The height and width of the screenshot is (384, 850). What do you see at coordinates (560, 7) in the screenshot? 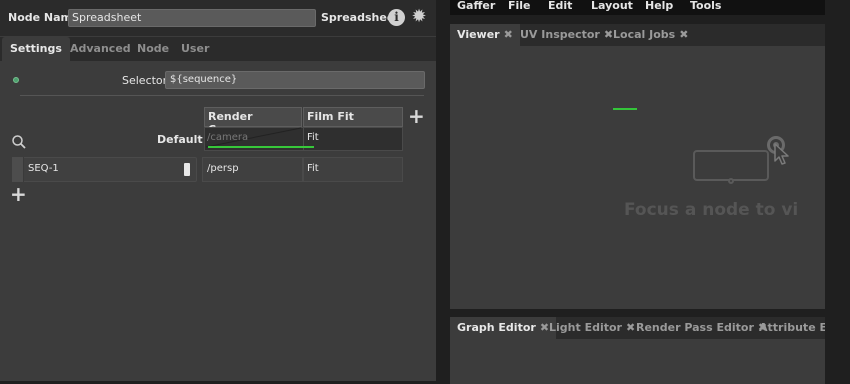
I see `menu-edit: Edit` at bounding box center [560, 7].